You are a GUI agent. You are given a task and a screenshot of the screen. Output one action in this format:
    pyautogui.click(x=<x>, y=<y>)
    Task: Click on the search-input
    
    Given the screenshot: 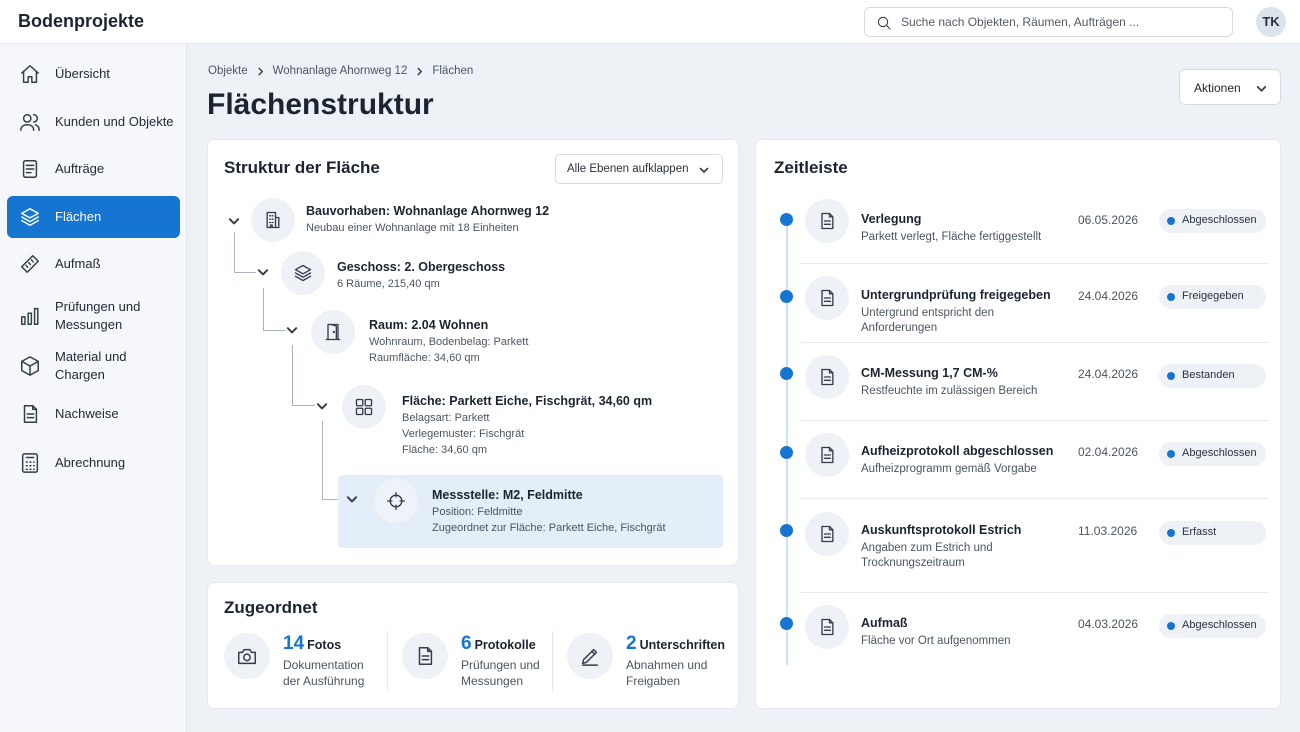 What is the action you would take?
    pyautogui.click(x=1063, y=22)
    